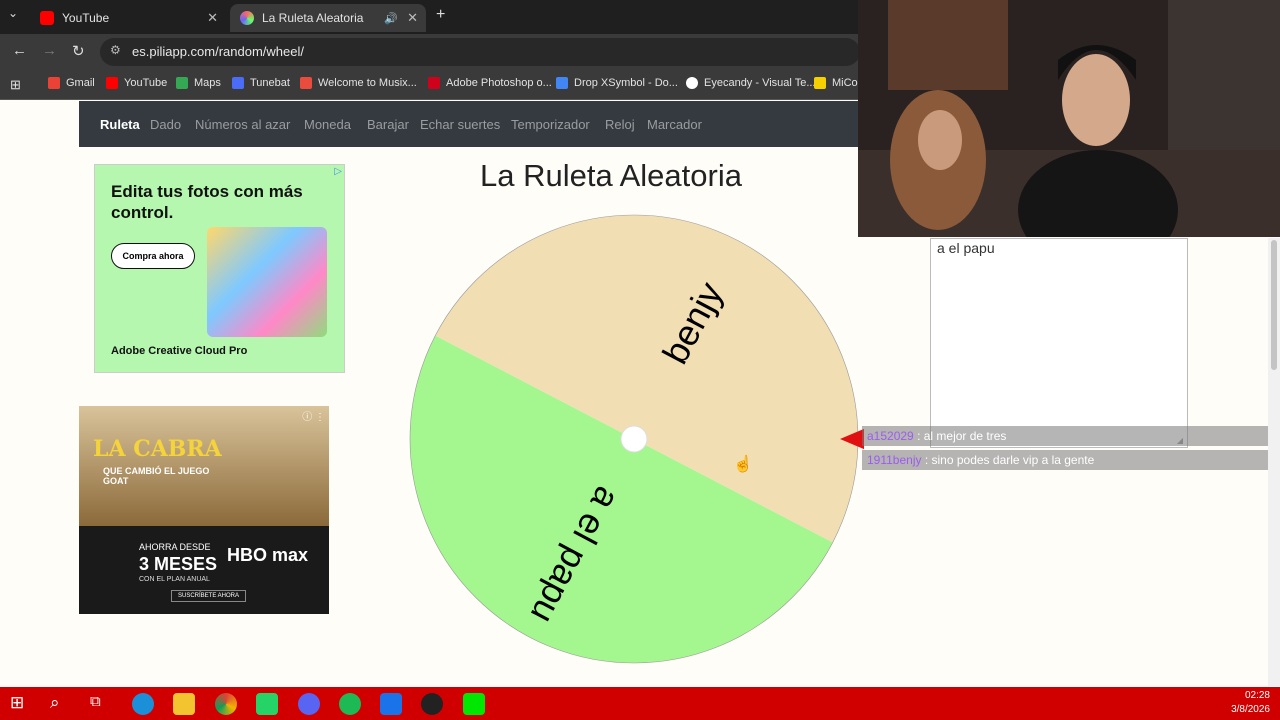 The width and height of the screenshot is (1280, 720). I want to click on search-icon: ⌕, so click(61, 704).